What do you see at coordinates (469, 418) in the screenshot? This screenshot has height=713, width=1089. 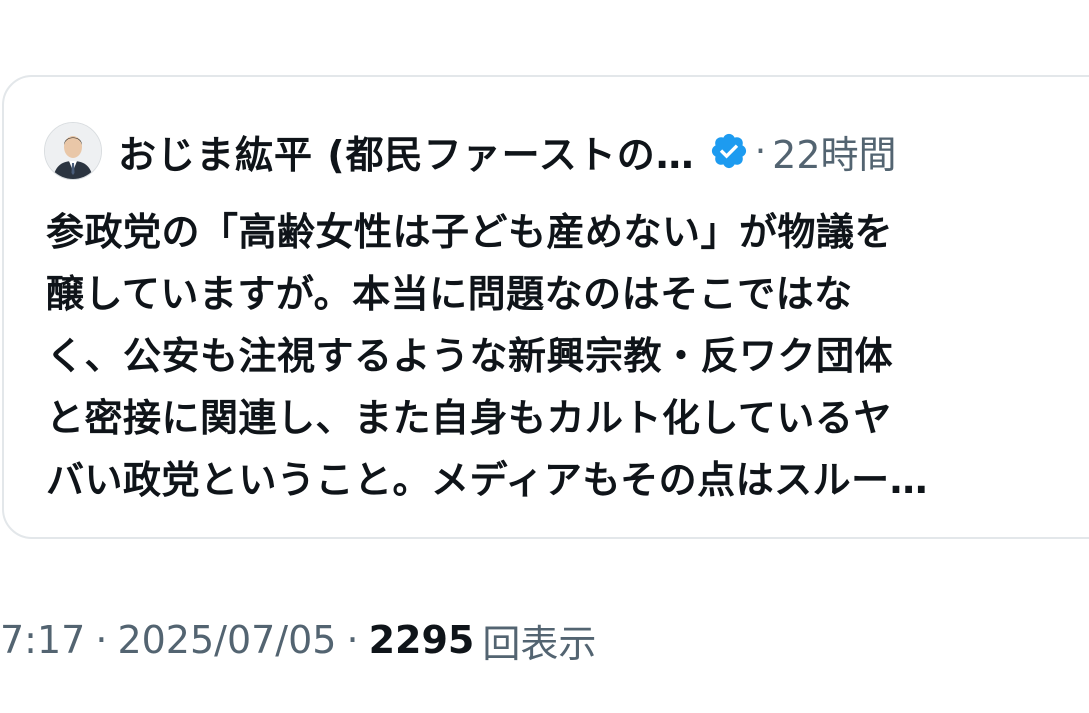 I see `quoted-text-line: と密接に関連し、また自身もカルト化しているヤ` at bounding box center [469, 418].